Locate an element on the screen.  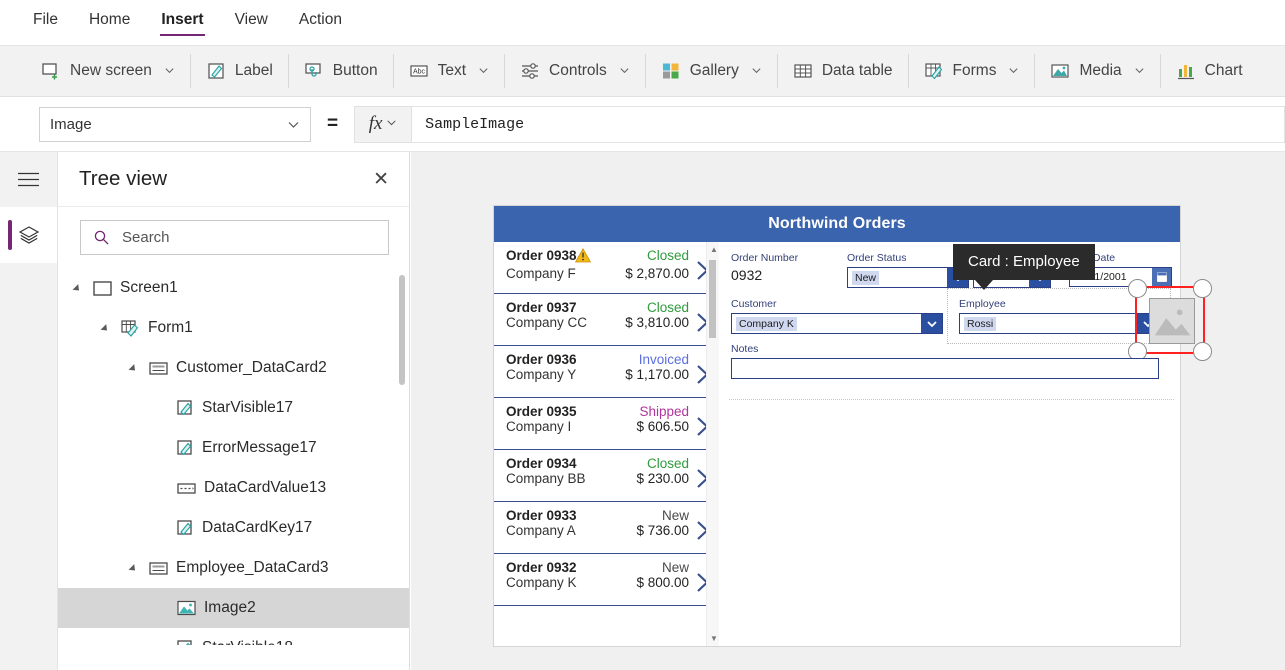
button-icon is located at coordinates (314, 71).